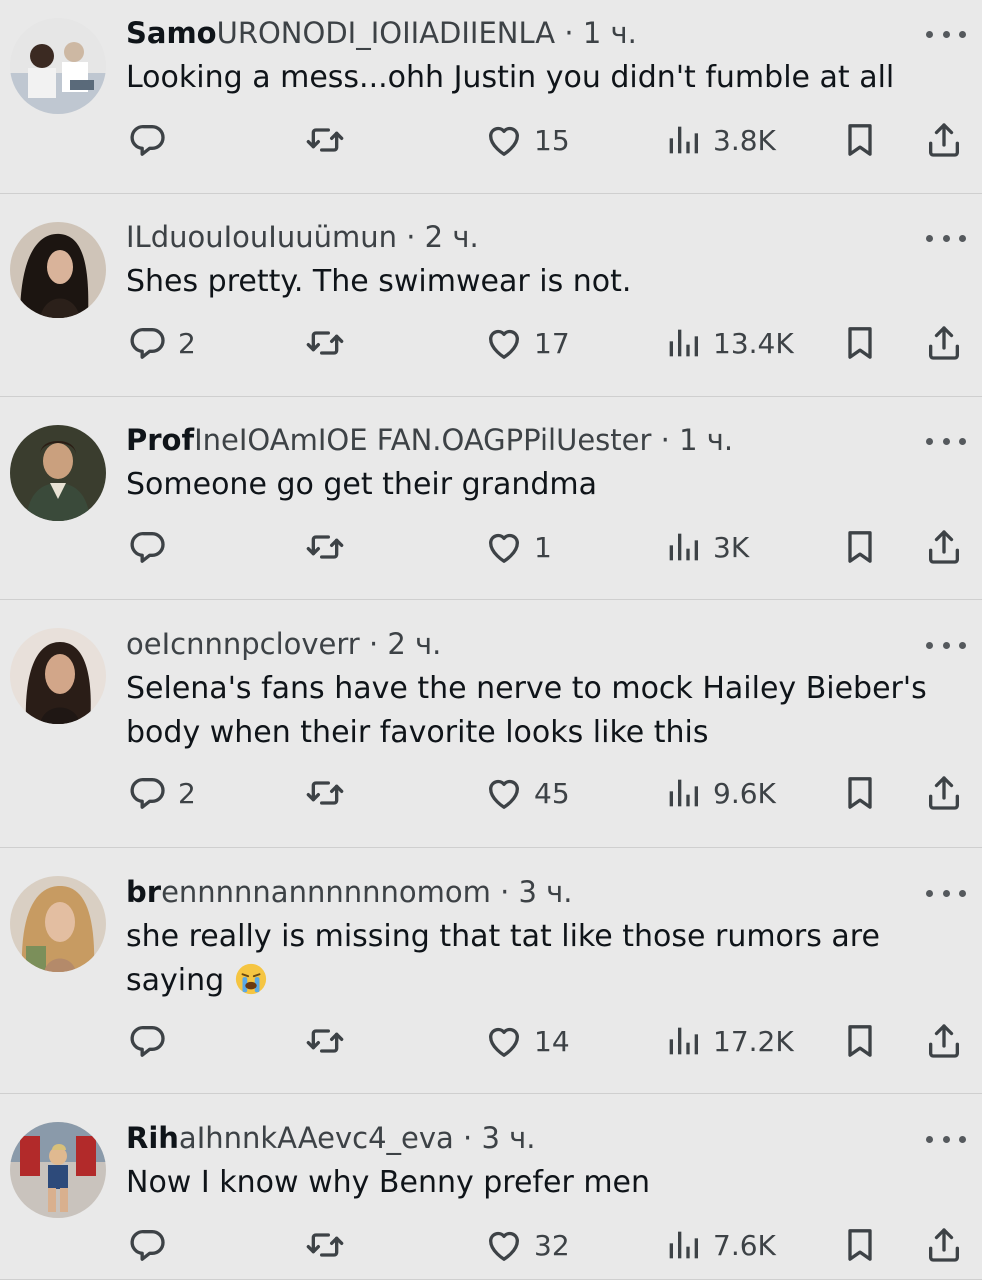 The image size is (982, 1280). I want to click on display-name: Prof, so click(160, 440).